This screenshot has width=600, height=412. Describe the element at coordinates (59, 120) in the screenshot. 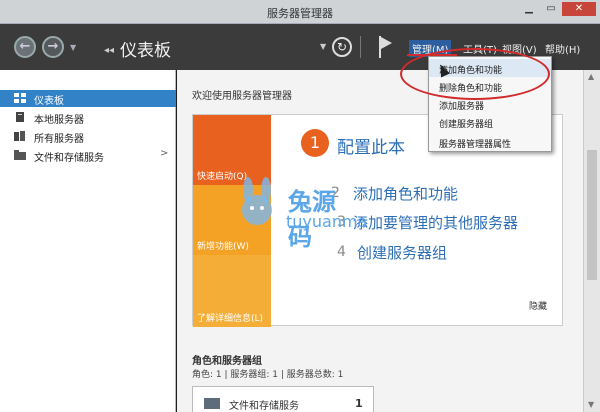

I see `sidebar-item-label: 本地服务器` at that location.